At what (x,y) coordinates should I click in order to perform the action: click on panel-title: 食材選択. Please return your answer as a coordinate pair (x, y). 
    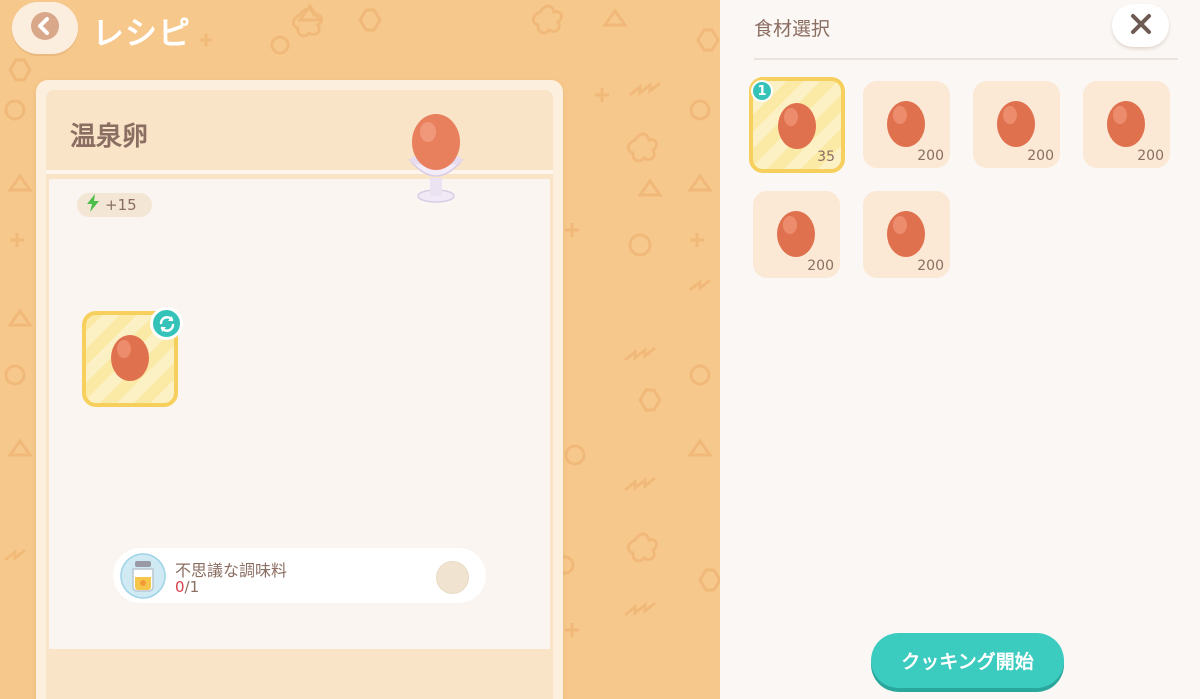
    Looking at the image, I should click on (792, 29).